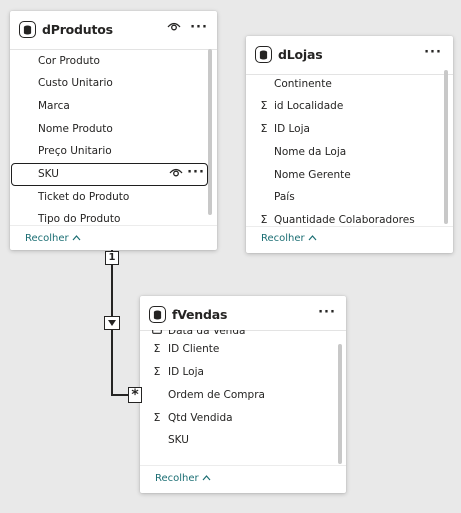 The height and width of the screenshot is (513, 461). What do you see at coordinates (75, 83) in the screenshot?
I see `field-name: Custo Unitario` at bounding box center [75, 83].